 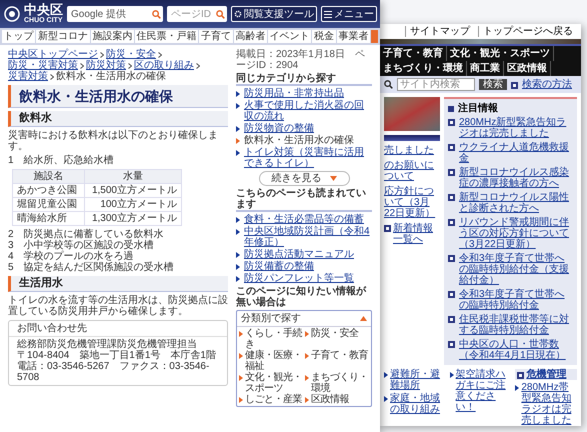 I want to click on featured-link: 新型コロナウイルス感染症の濃厚接触者の方へ, so click(x=516, y=178).